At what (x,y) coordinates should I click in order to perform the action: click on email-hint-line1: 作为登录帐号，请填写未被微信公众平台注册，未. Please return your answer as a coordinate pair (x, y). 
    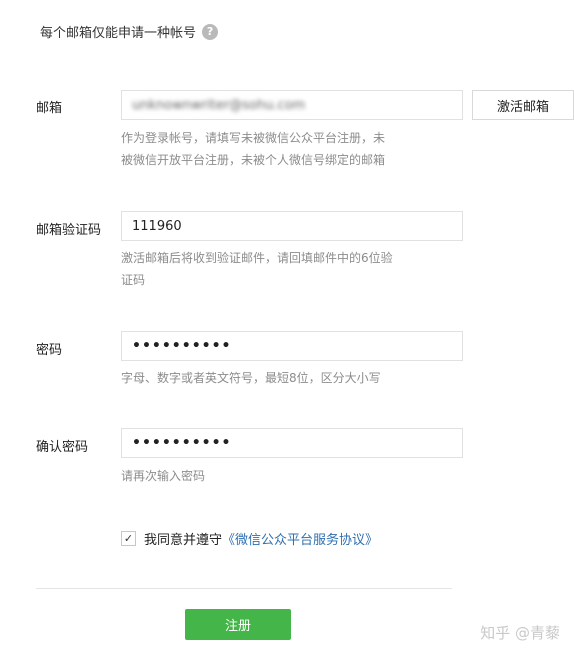
    Looking at the image, I should click on (253, 138).